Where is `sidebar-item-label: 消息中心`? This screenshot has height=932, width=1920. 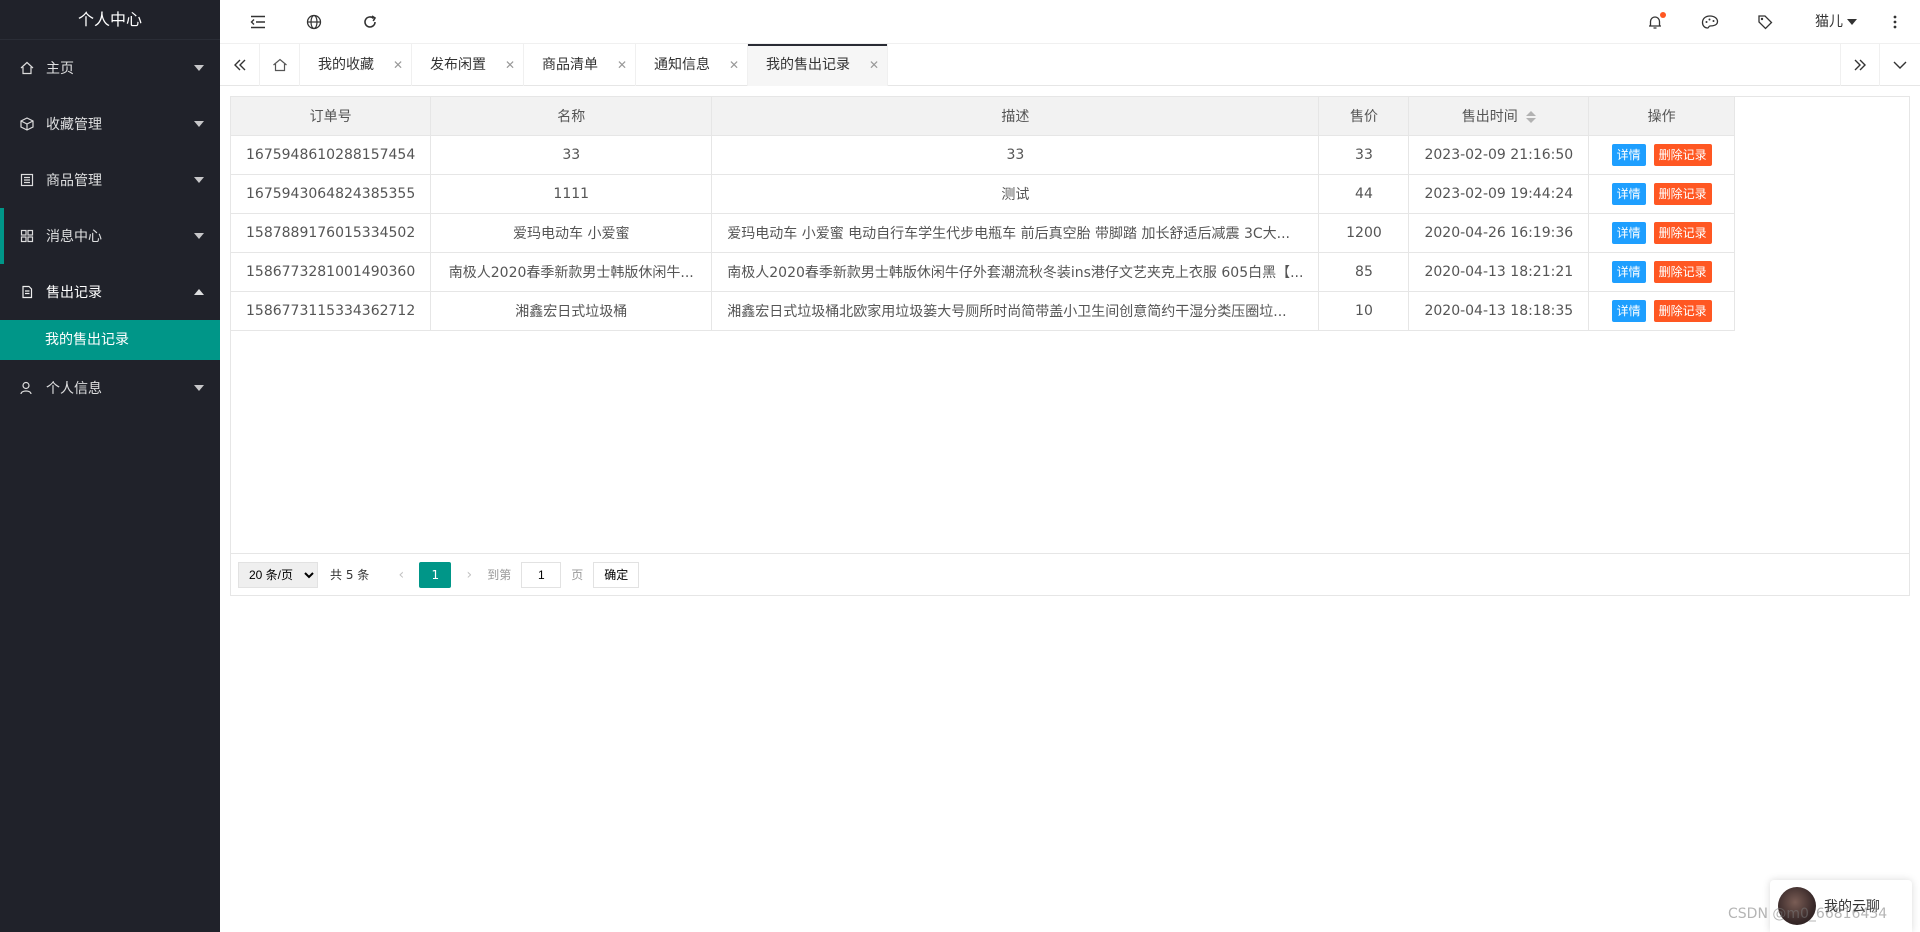
sidebar-item-label: 消息中心 is located at coordinates (74, 237).